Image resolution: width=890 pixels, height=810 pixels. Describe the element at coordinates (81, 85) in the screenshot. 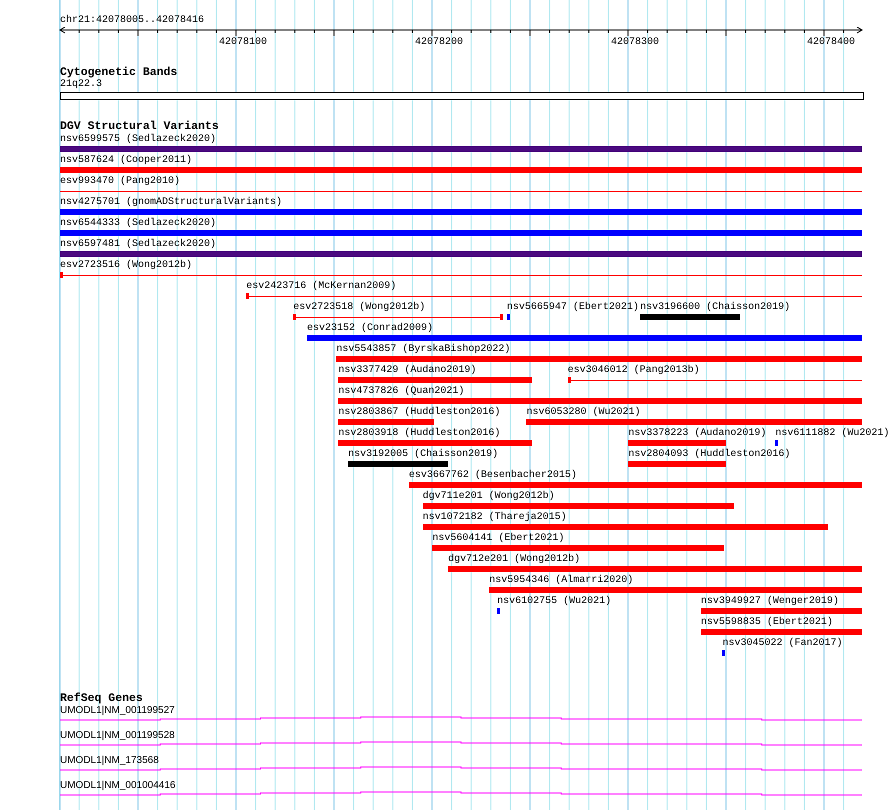

I see `band-label: 21q22.3` at that location.